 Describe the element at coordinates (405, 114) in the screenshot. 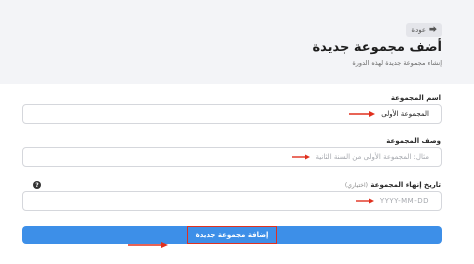

I see `group-name-value: المجموعة الأولى` at that location.